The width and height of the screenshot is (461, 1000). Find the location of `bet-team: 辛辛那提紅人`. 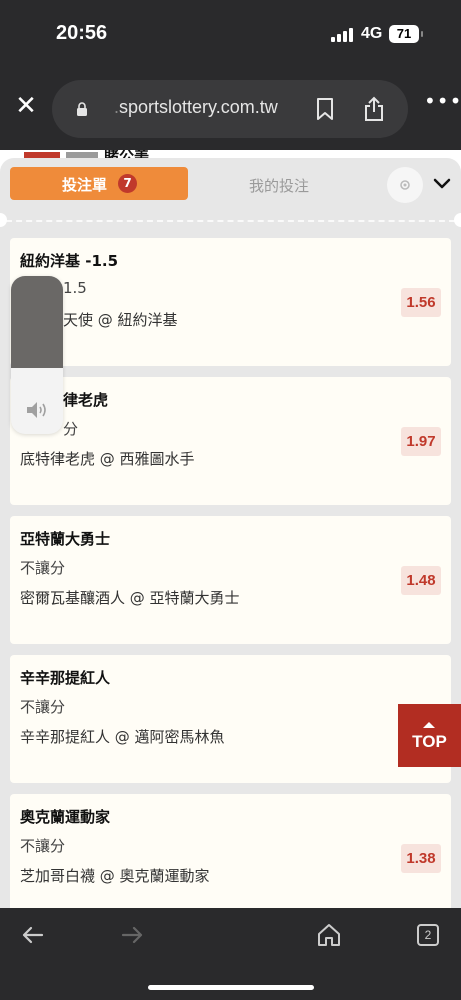

bet-team: 辛辛那提紅人 is located at coordinates (65, 678).